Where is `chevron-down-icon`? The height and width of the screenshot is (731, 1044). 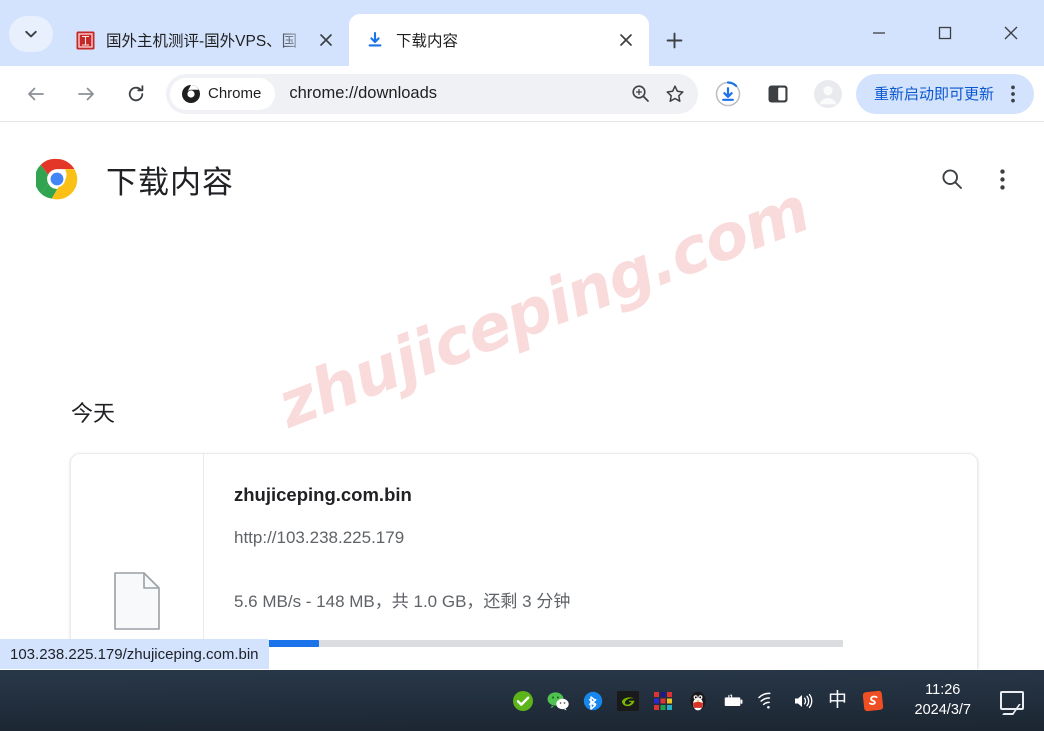
chevron-down-icon is located at coordinates (31, 34).